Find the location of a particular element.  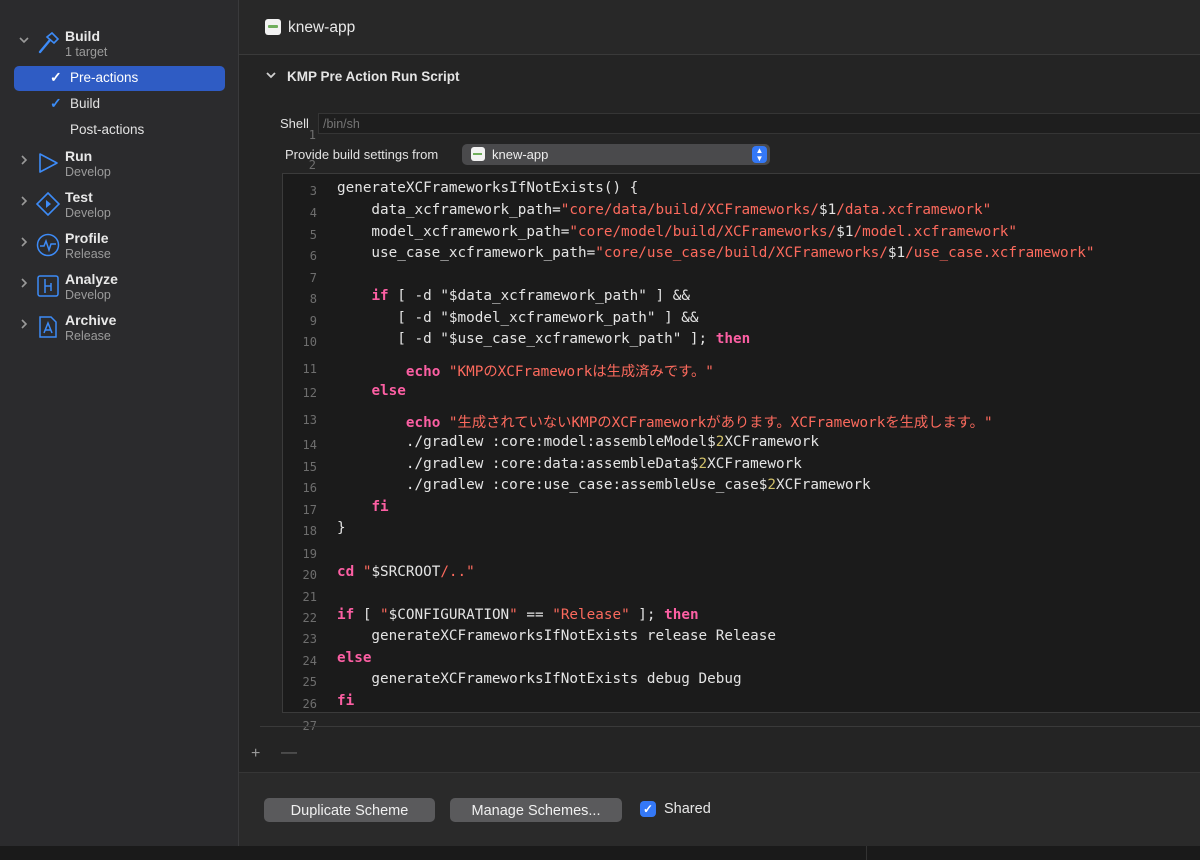

line-number: 17 is located at coordinates (309, 510).